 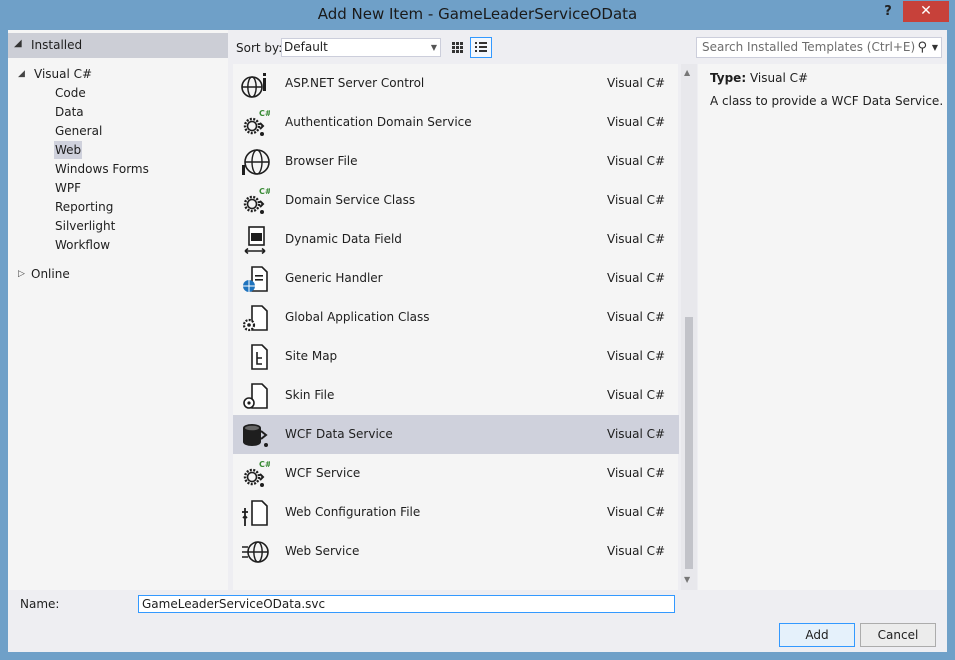 I want to click on tree-item-workflow: Workflow, so click(x=82, y=245).